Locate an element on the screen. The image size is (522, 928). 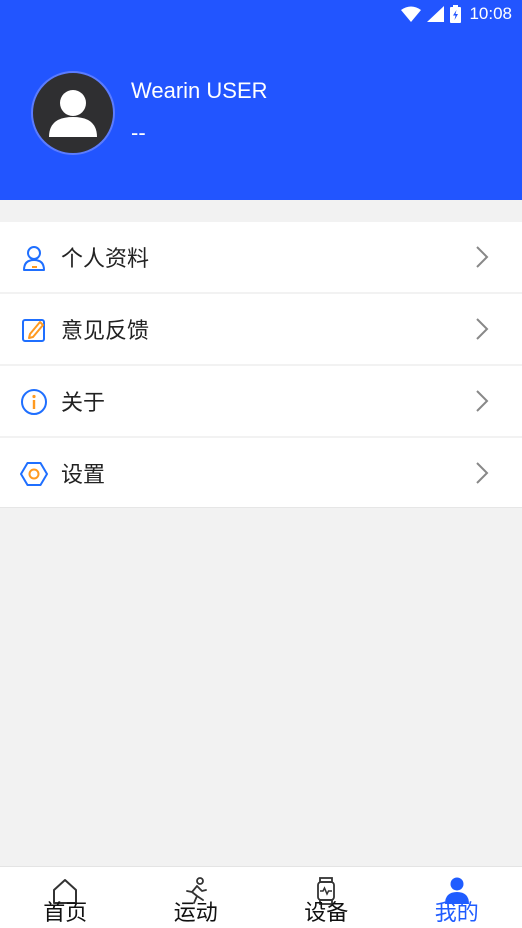
profile-name: Wearin USER is located at coordinates (199, 91).